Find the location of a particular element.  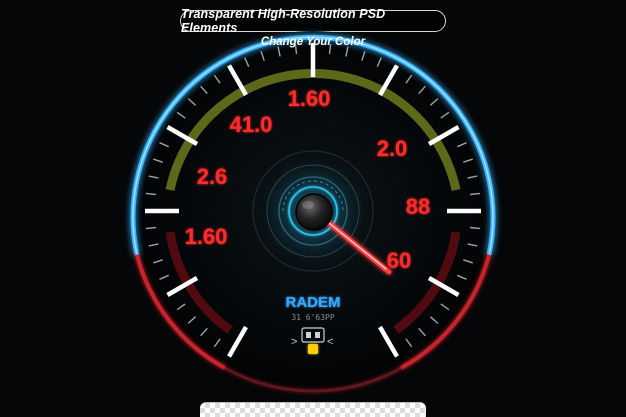

scale-label-upper-left: 41.0 is located at coordinates (251, 124).